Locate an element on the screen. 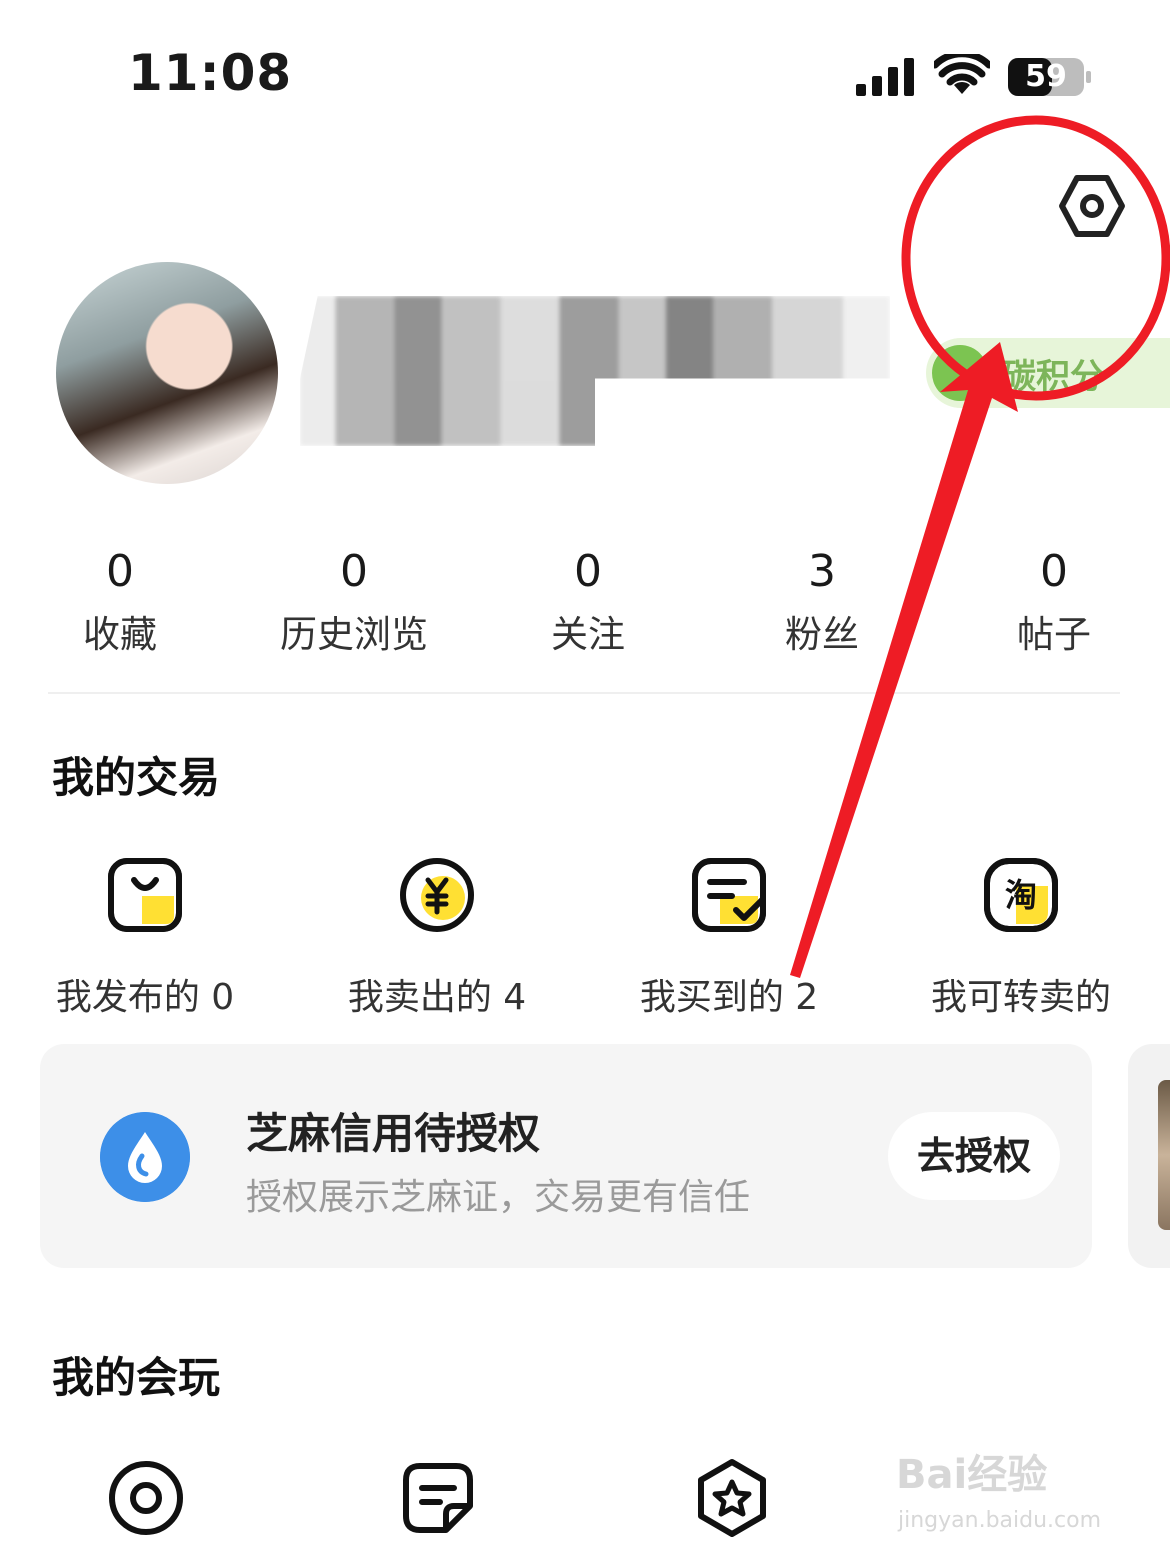 The image size is (1170, 1561). status-time: 11:08 is located at coordinates (210, 73).